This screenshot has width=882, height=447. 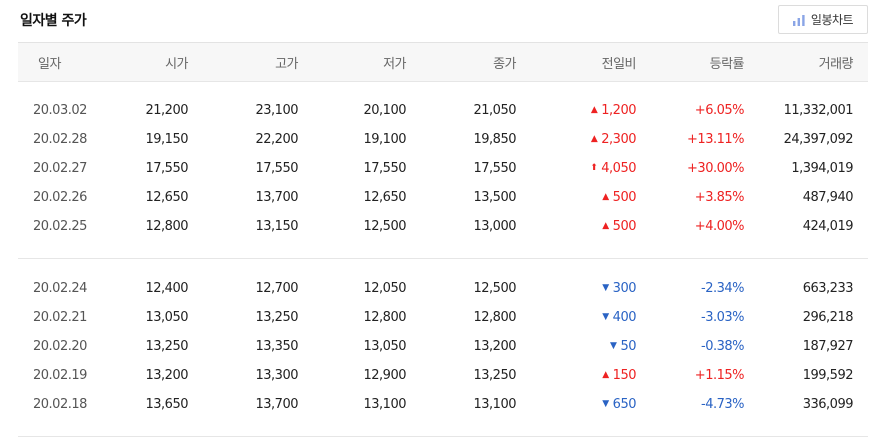 I want to click on cell-high: 22,200, so click(x=277, y=139).